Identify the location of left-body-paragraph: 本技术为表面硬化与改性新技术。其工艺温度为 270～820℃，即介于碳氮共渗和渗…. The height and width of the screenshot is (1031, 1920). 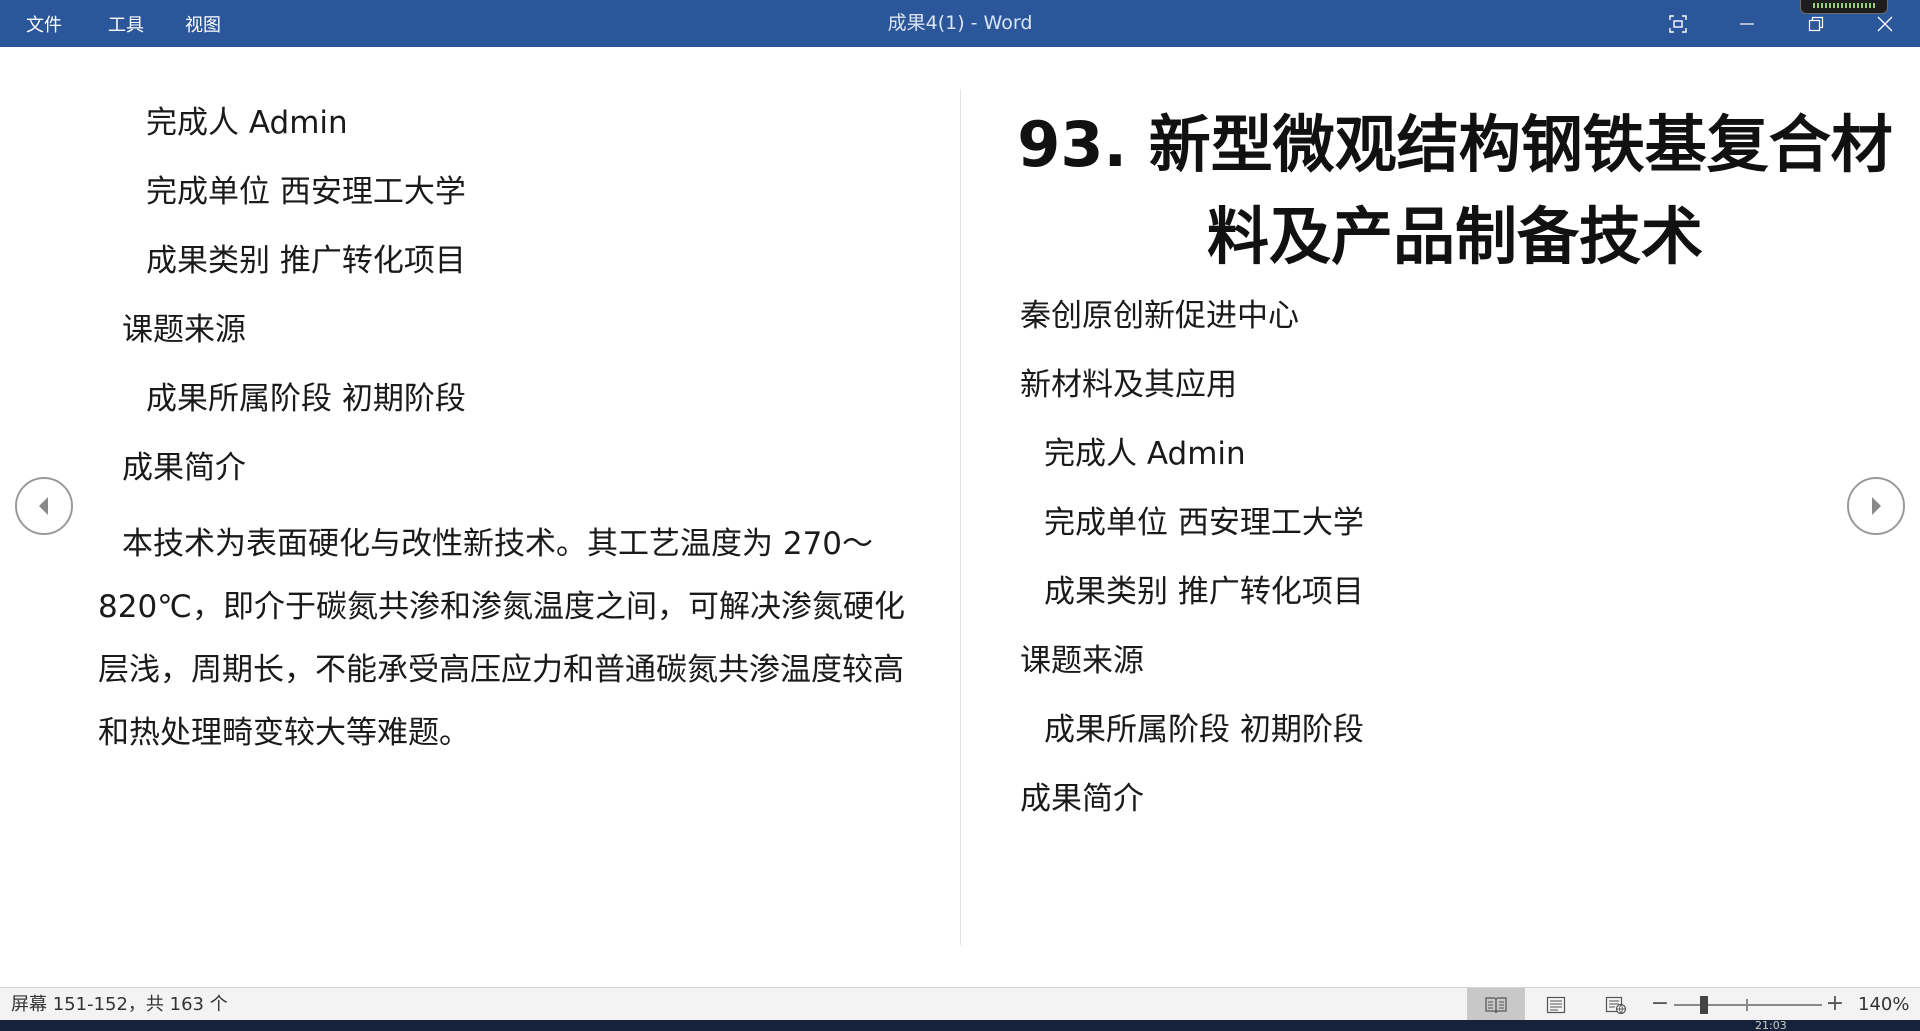
(501, 638).